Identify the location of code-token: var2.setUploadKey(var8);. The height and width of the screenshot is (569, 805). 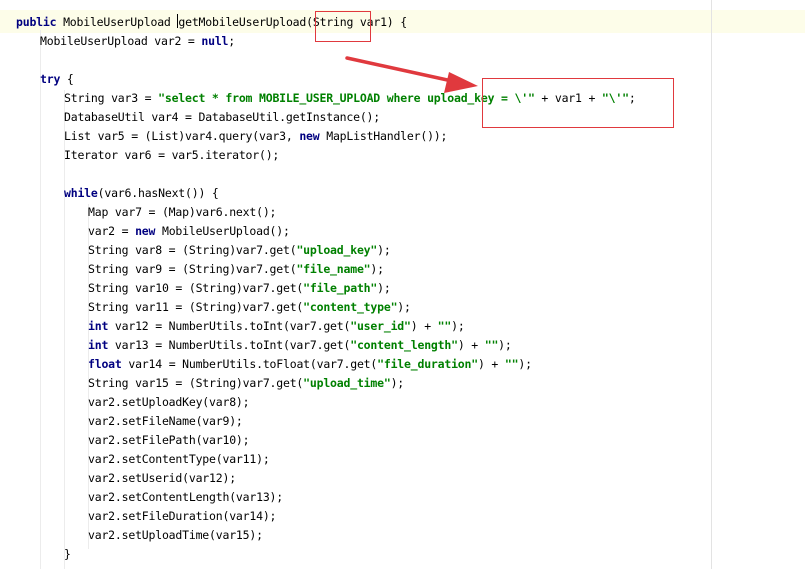
(169, 402).